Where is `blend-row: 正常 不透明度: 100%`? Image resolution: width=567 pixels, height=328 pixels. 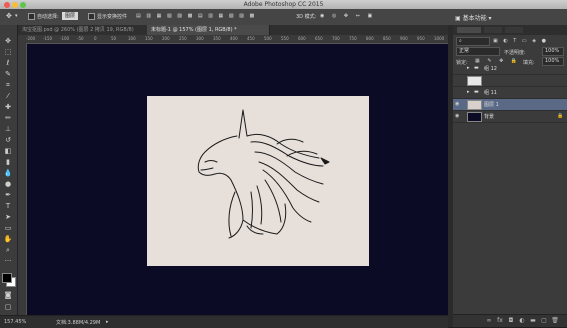
blend-row: 正常 不透明度: 100% is located at coordinates (510, 51).